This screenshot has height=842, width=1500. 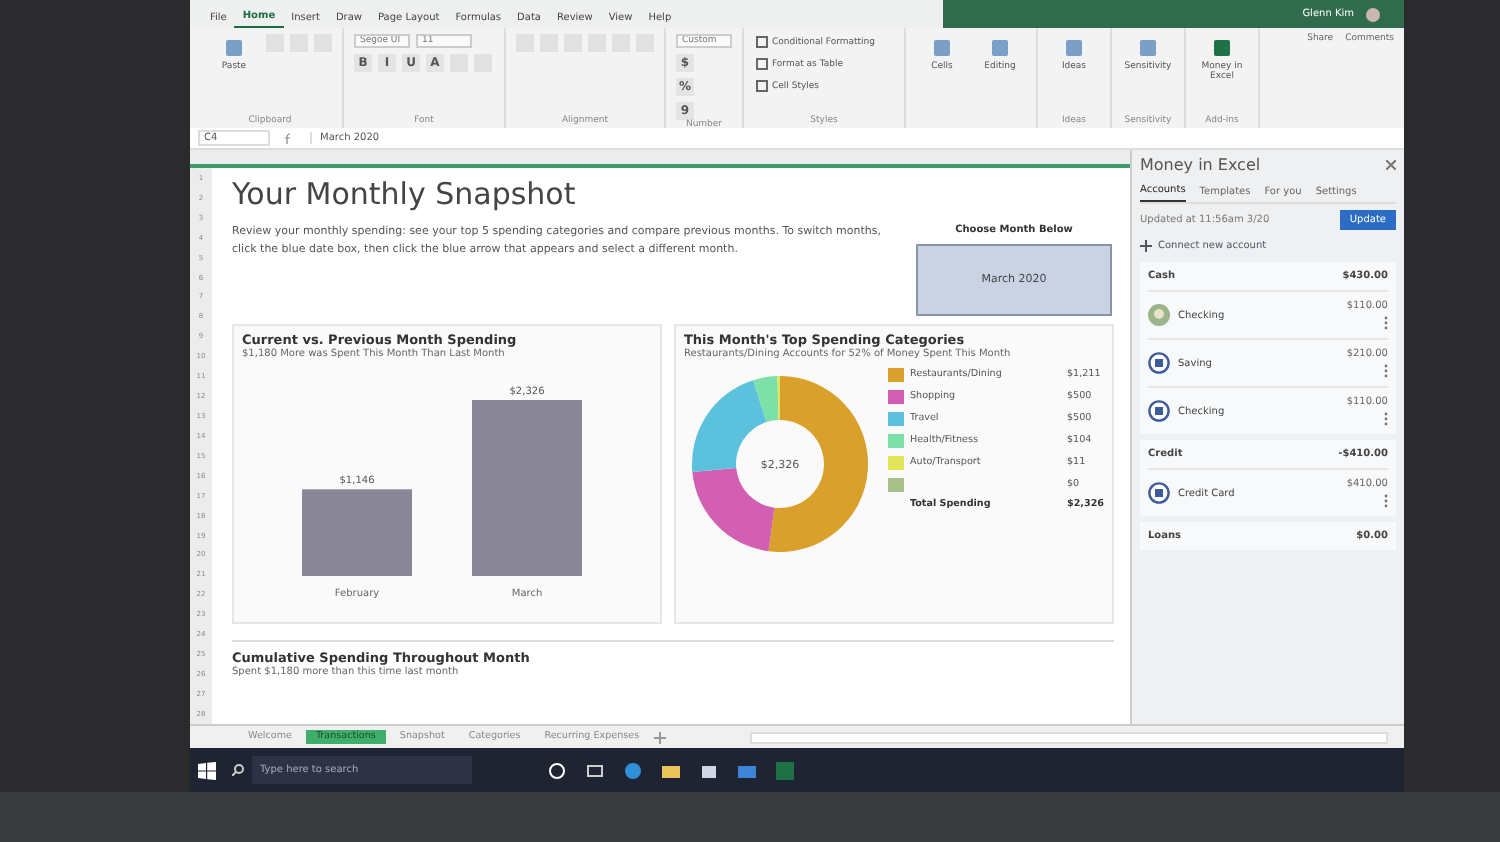 What do you see at coordinates (207, 770) in the screenshot?
I see `windows-icon` at bounding box center [207, 770].